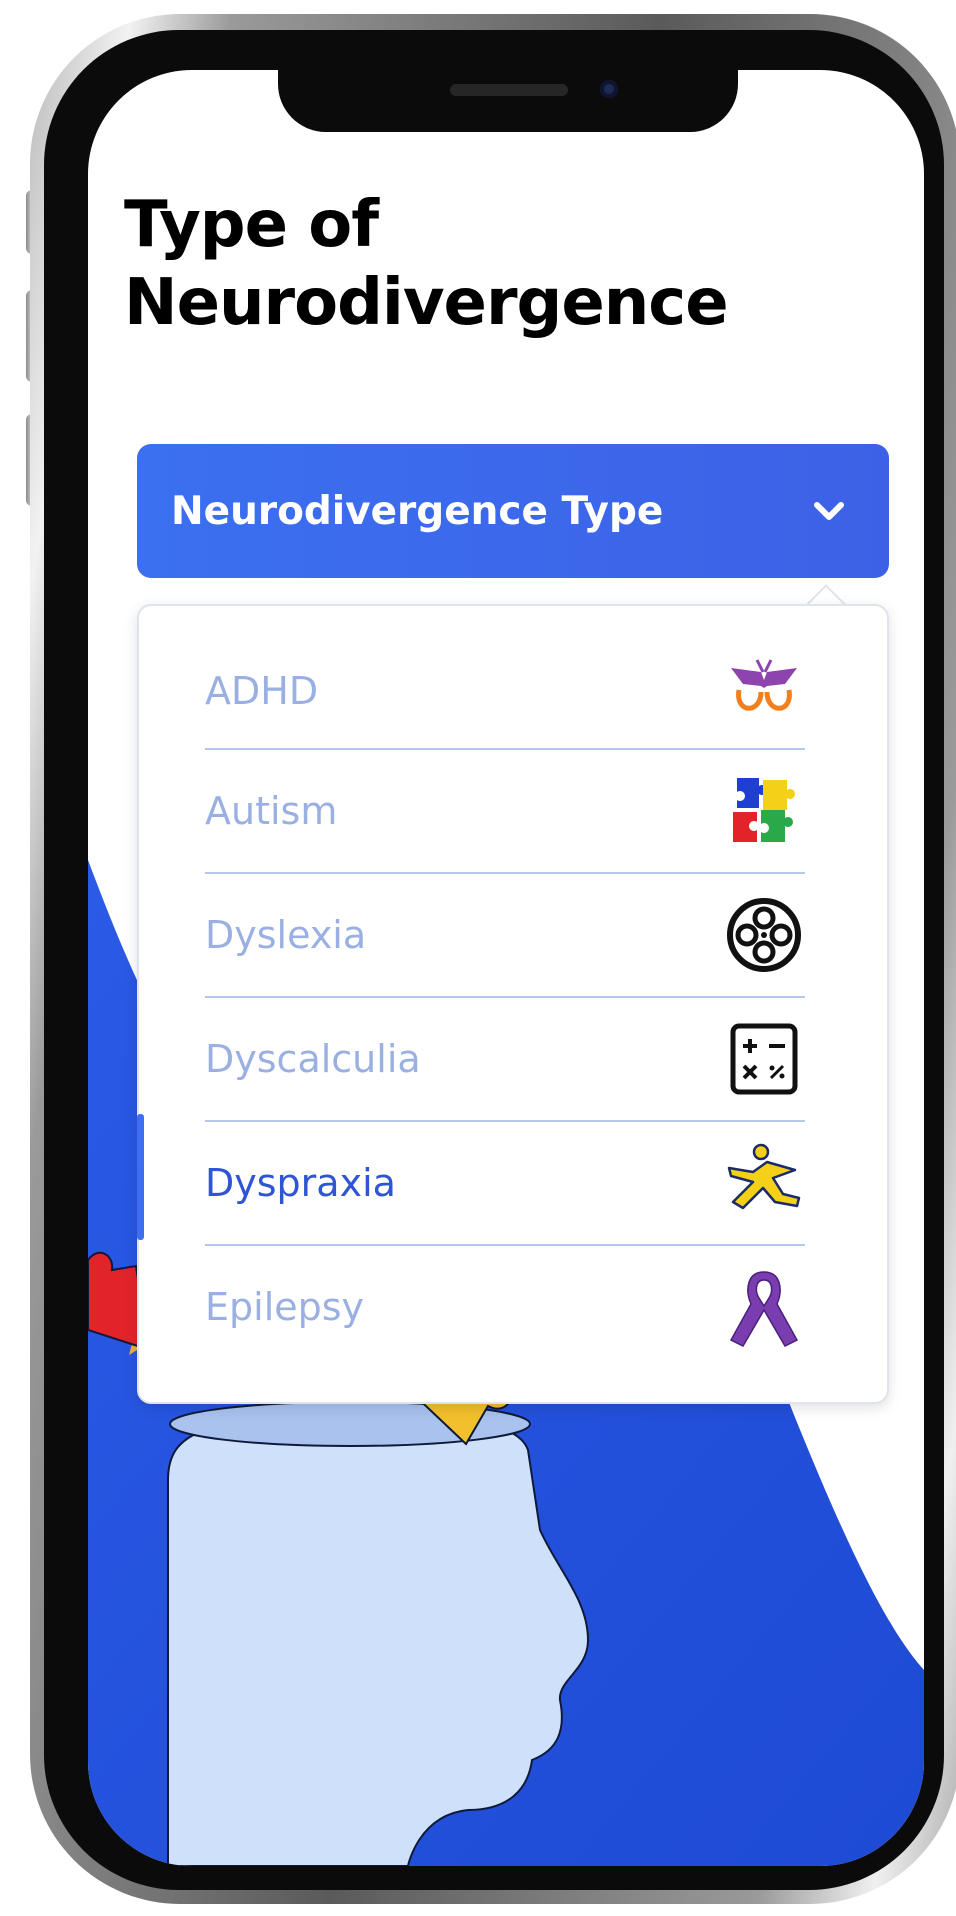  Describe the element at coordinates (505, 1307) in the screenshot. I see `option-epilepsy: Epilepsy` at that location.